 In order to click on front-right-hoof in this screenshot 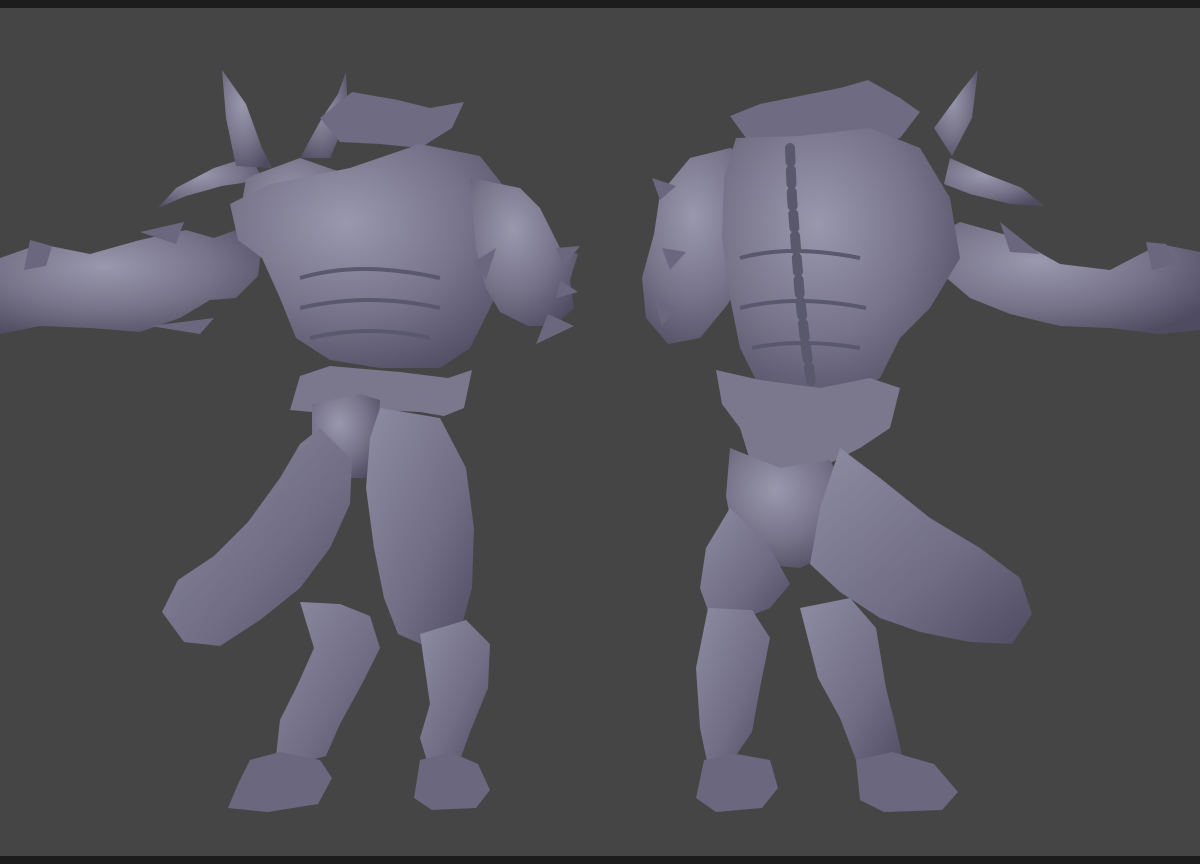, I will do `click(452, 781)`.